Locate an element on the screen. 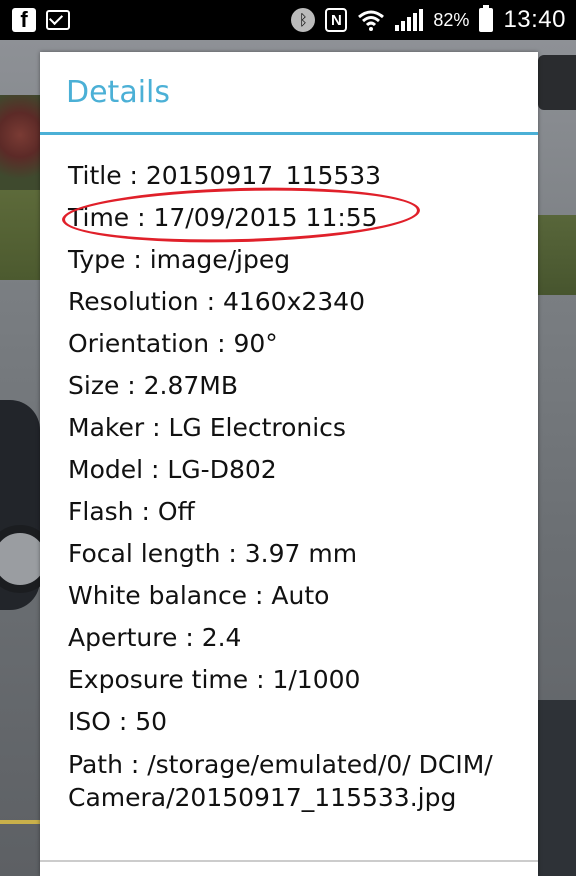 The image size is (576, 876). dialog-title: Details is located at coordinates (118, 92).